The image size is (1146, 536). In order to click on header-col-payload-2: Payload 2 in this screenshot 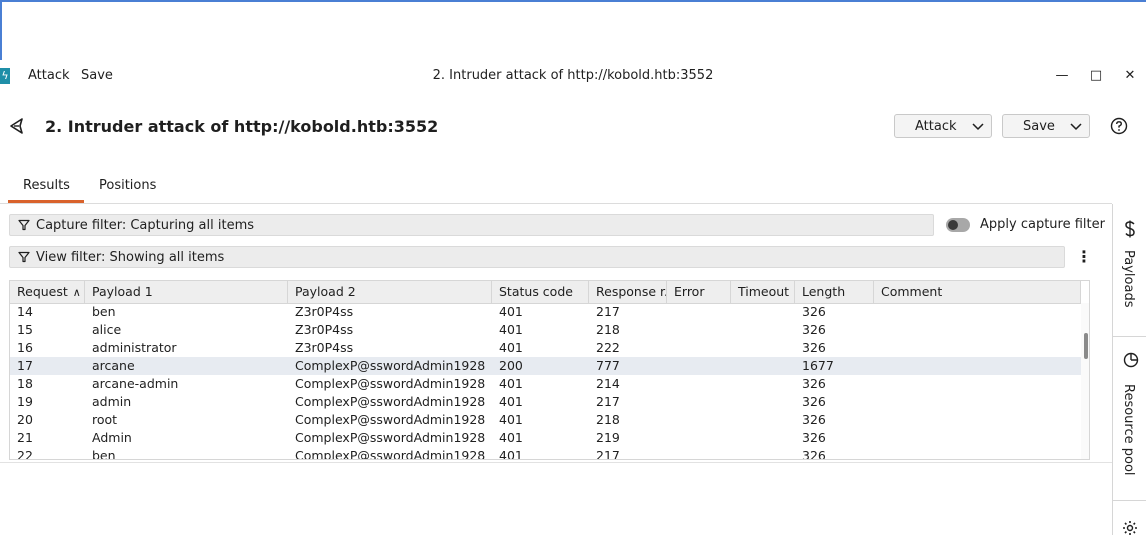, I will do `click(390, 292)`.